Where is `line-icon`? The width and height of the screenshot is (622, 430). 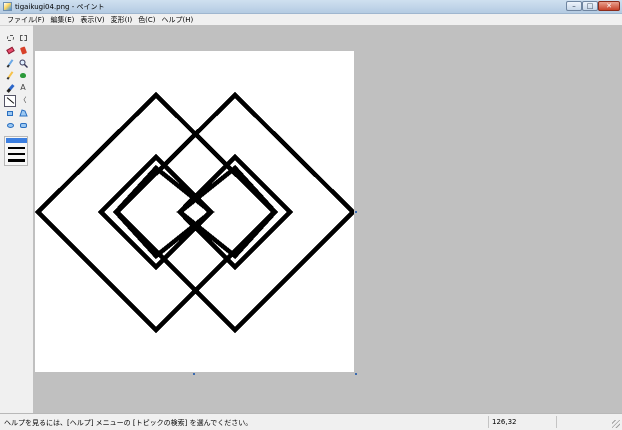 line-icon is located at coordinates (10, 100).